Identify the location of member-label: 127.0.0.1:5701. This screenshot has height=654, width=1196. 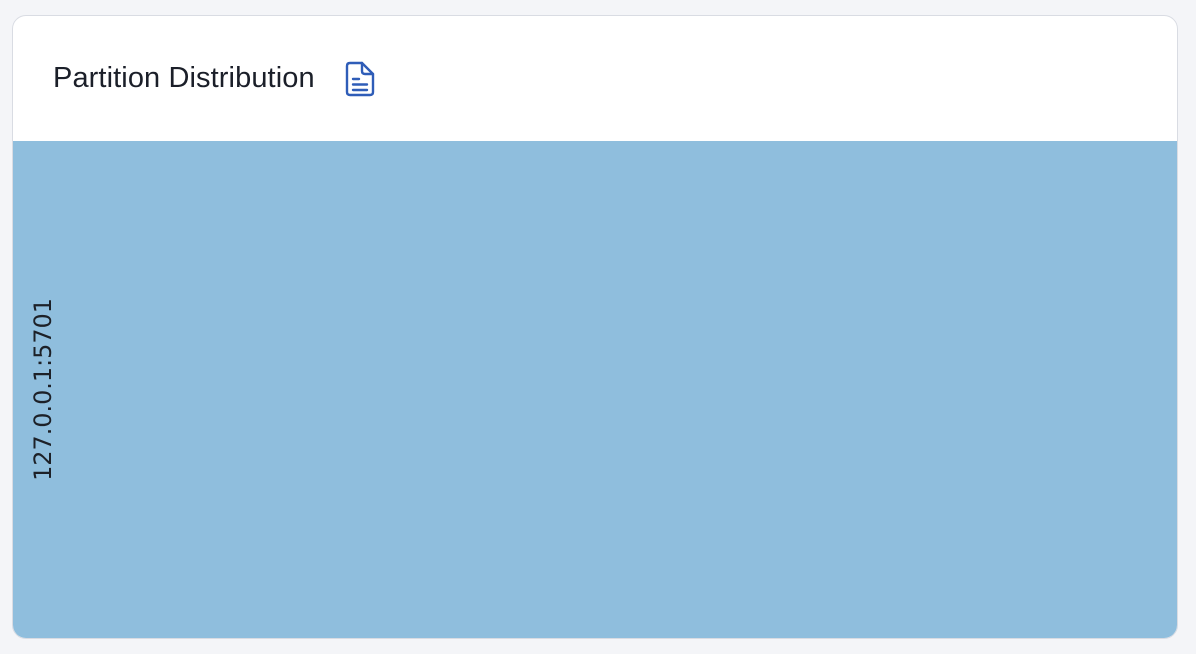
(43, 389).